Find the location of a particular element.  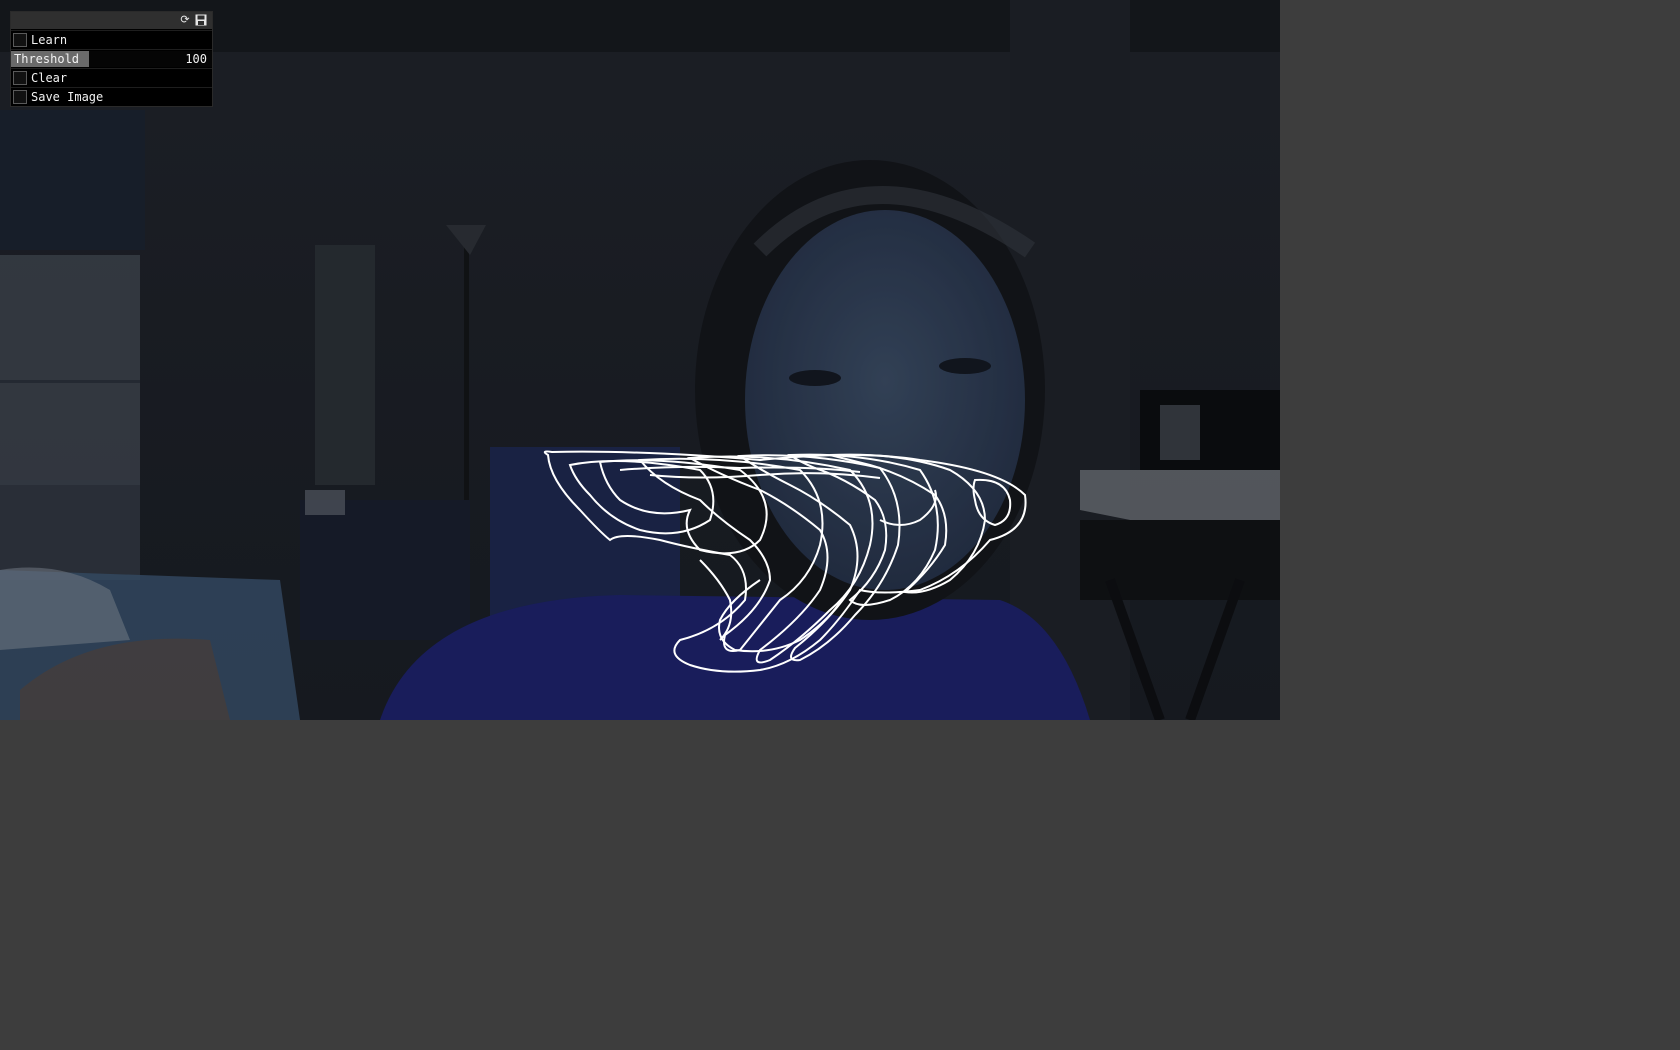

threshold-label: Threshold is located at coordinates (47, 59).